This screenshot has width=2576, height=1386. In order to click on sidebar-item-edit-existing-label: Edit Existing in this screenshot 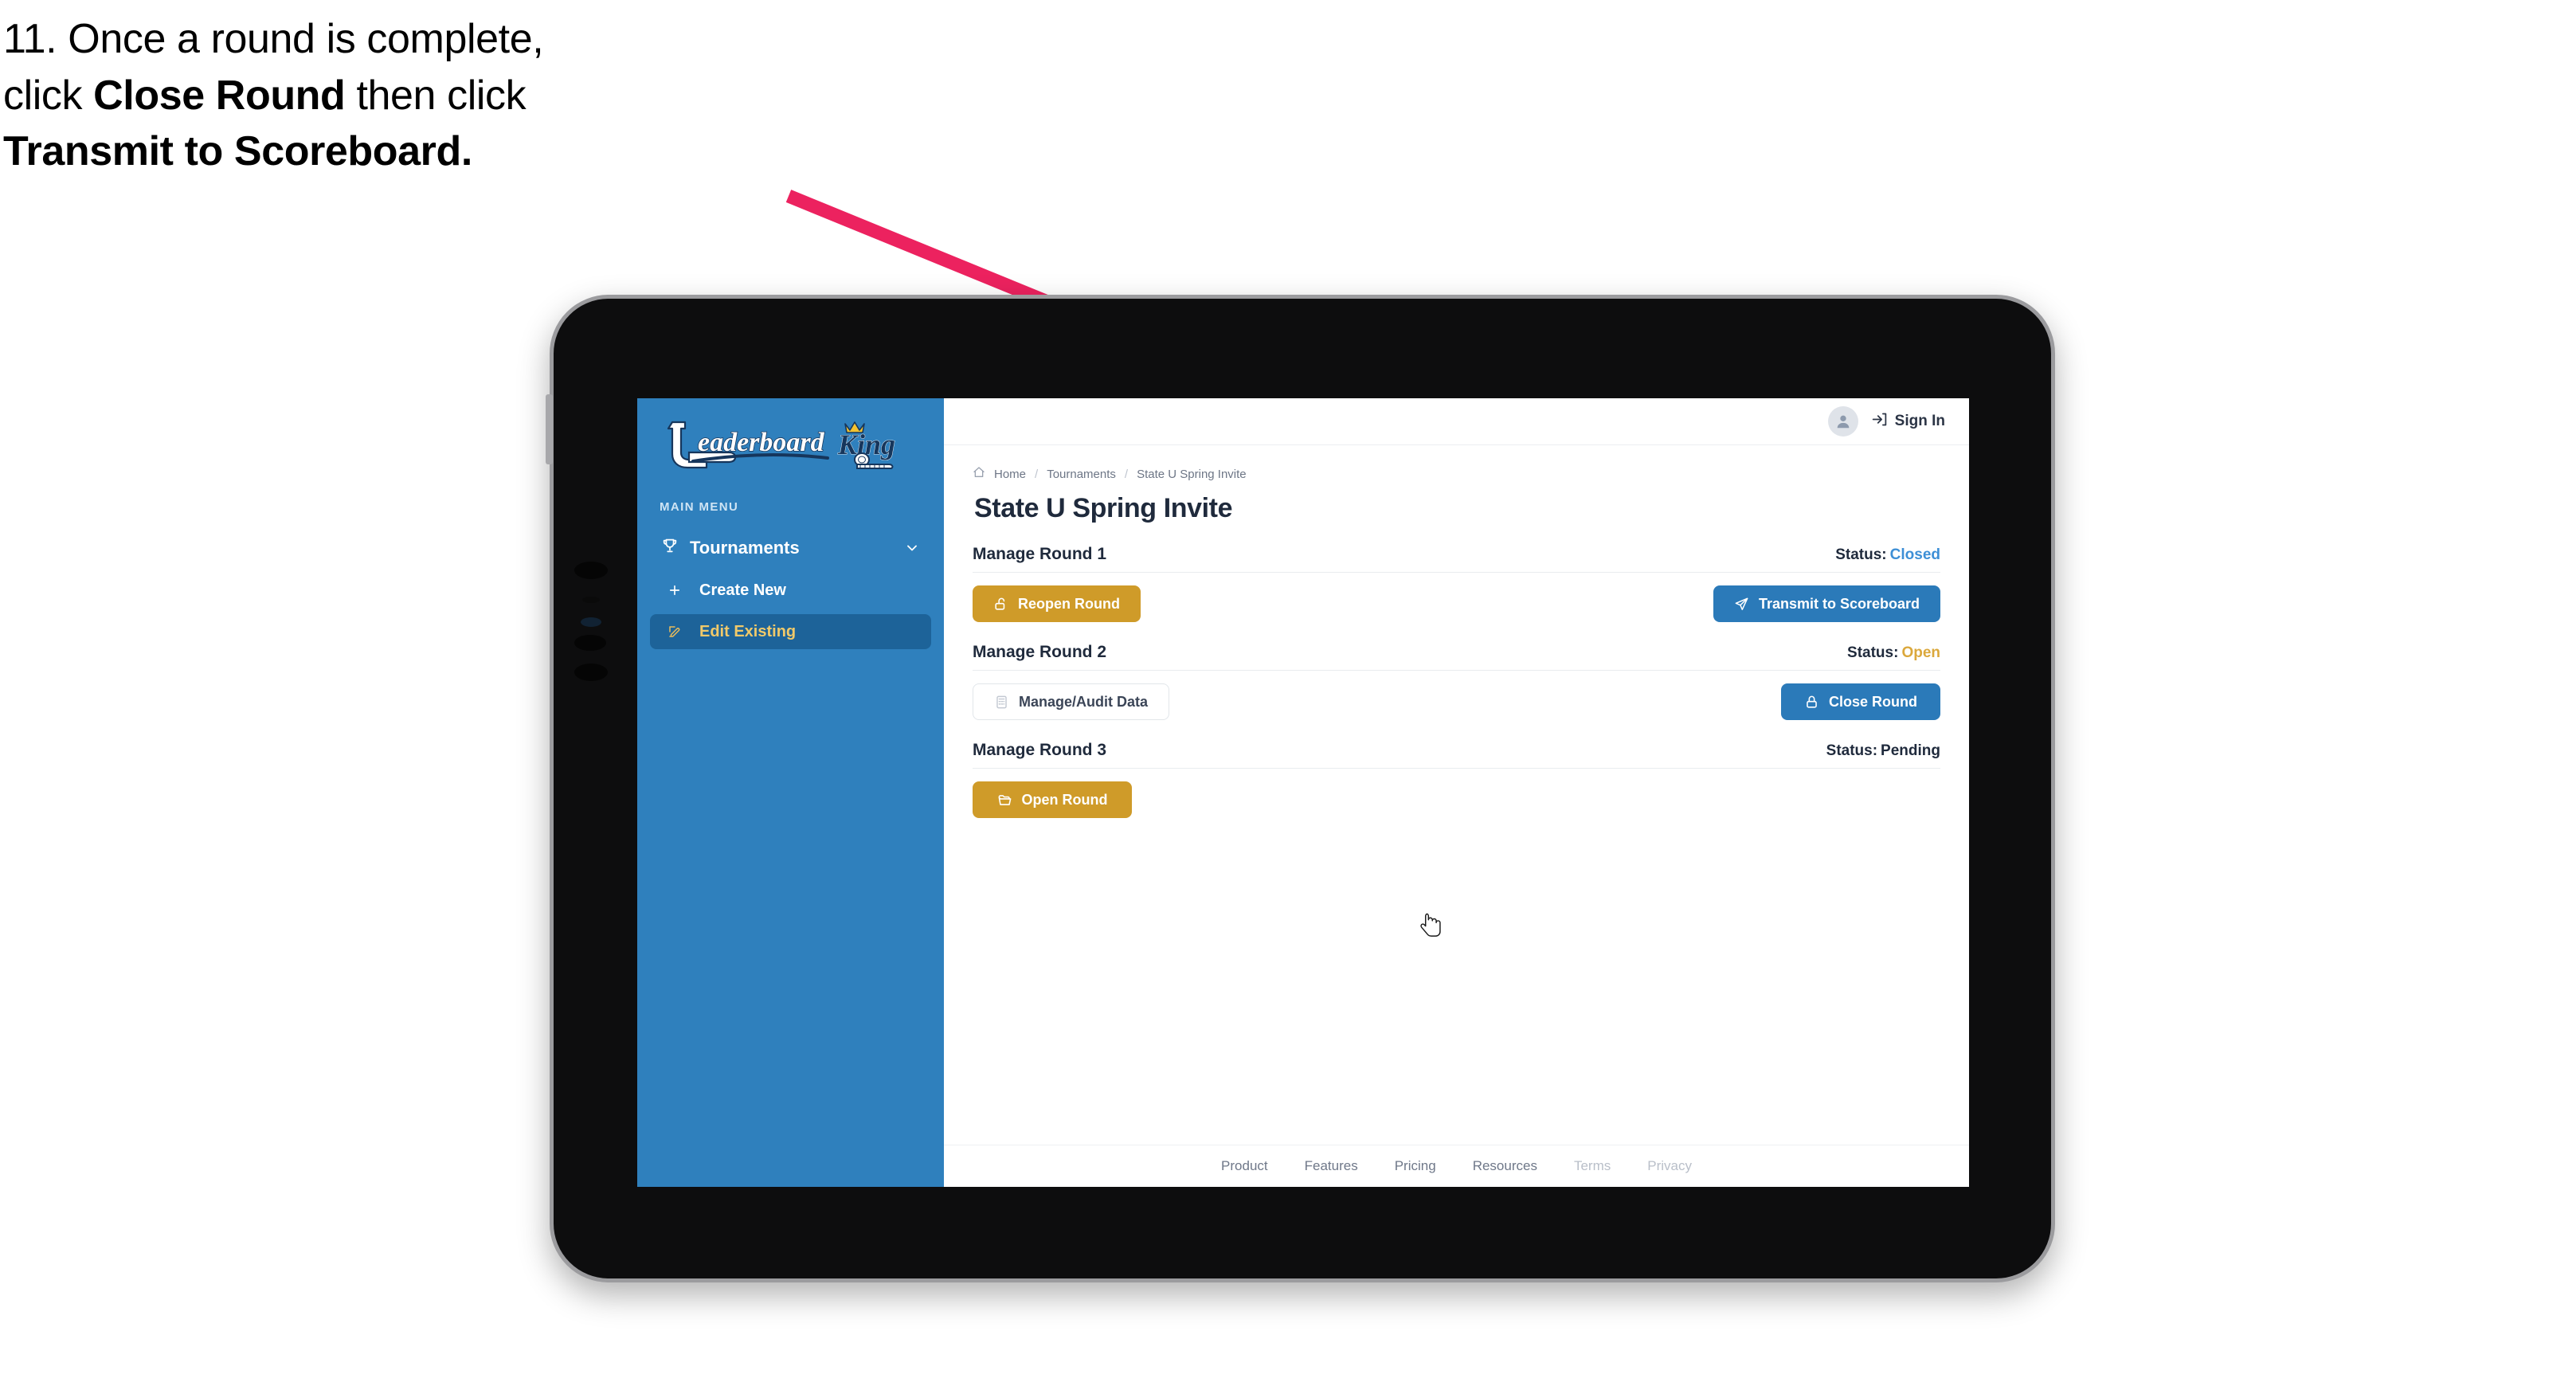, I will do `click(748, 631)`.